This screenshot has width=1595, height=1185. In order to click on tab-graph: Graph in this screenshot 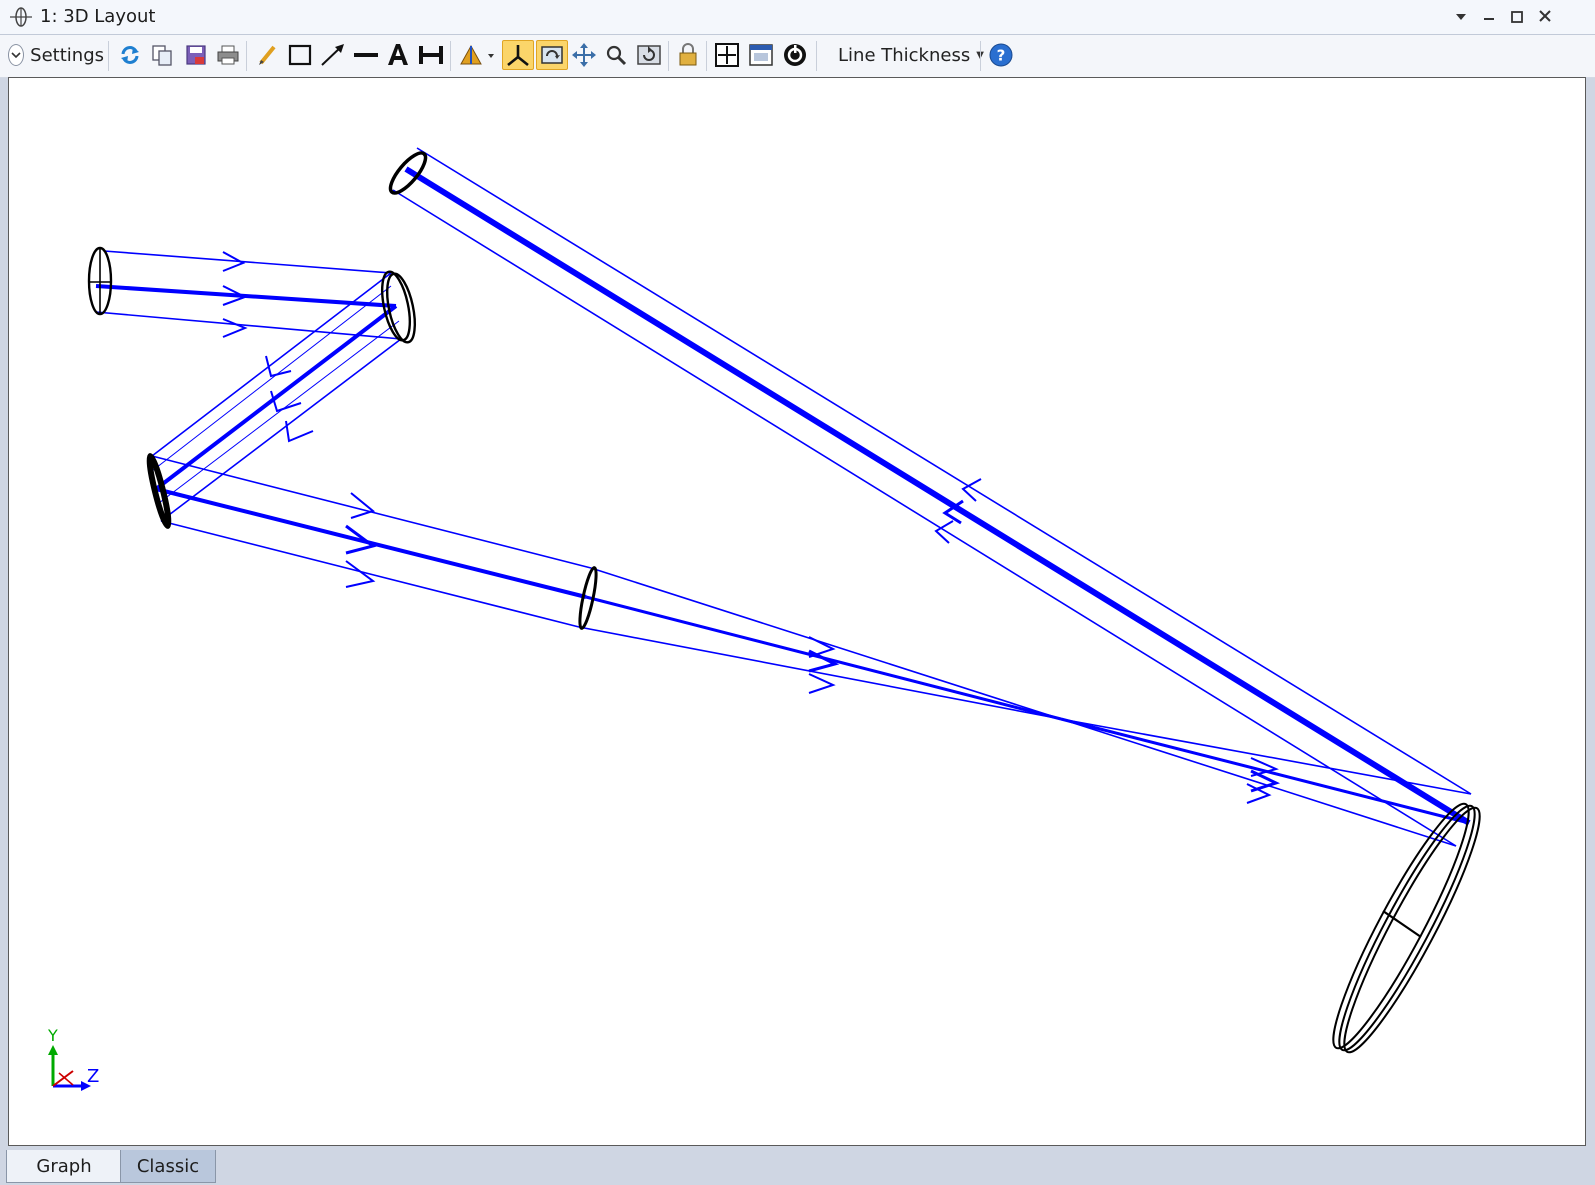, I will do `click(64, 1166)`.